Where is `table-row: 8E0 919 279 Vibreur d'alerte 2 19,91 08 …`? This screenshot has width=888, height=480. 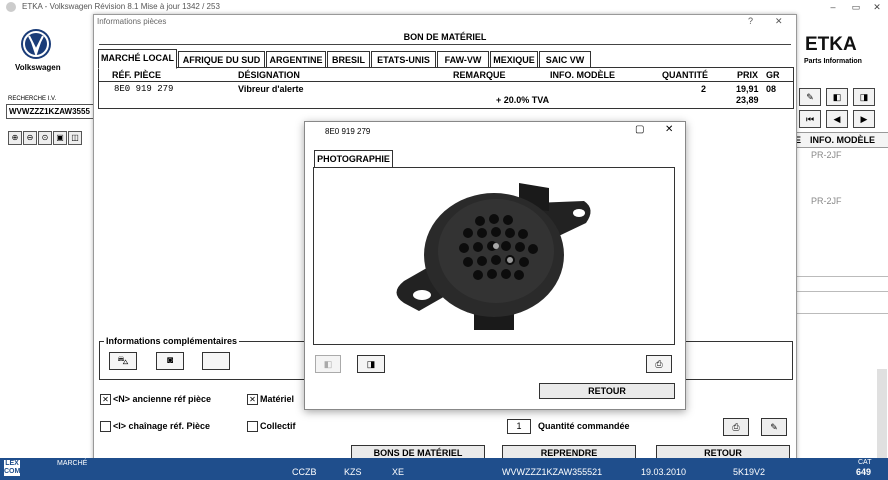
table-row: 8E0 919 279 Vibreur d'alerte 2 19,91 08 … is located at coordinates (445, 95).